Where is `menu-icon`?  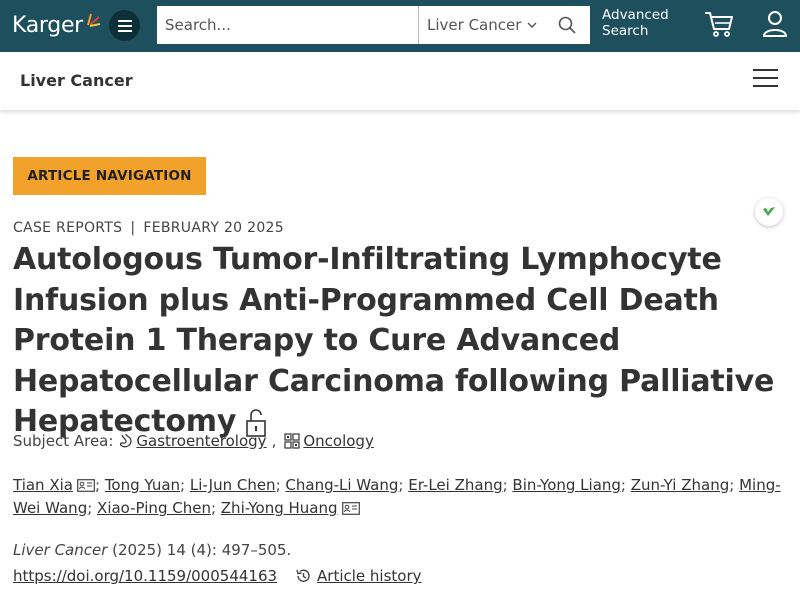
menu-icon is located at coordinates (124, 25).